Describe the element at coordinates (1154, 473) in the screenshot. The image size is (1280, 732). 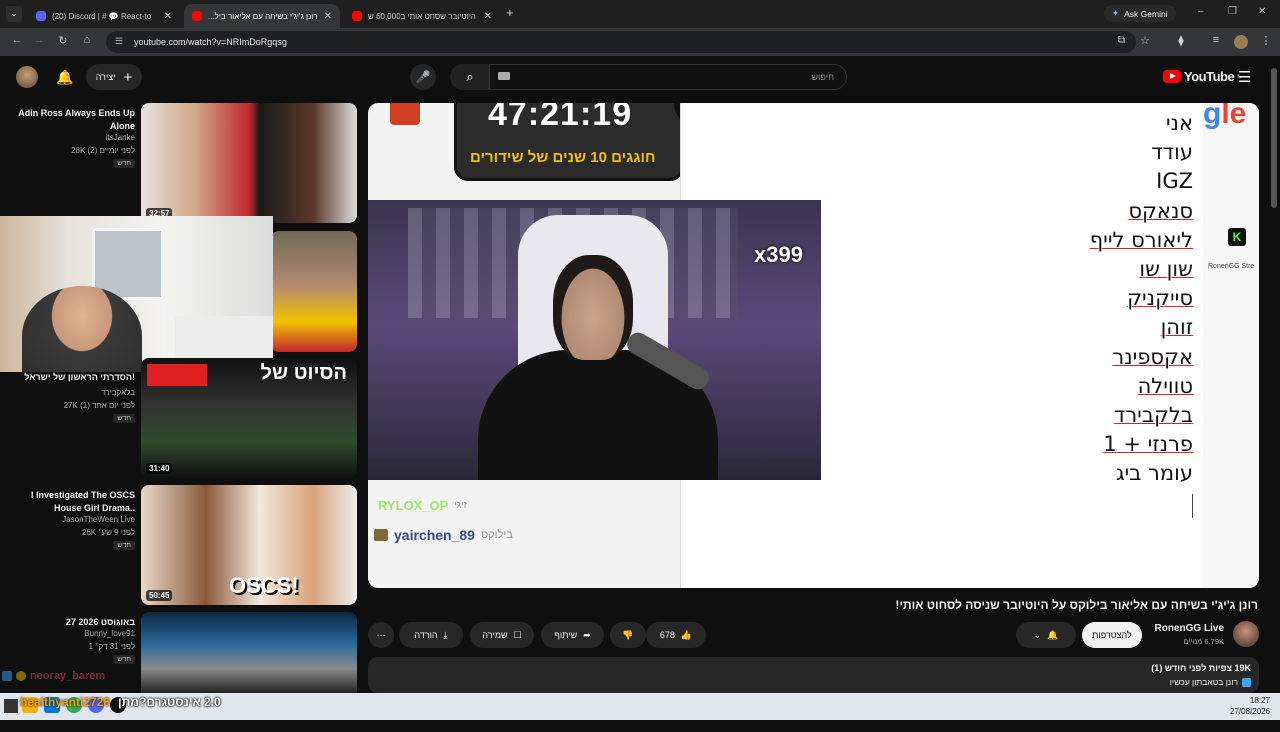
I see `name-entry: עומר ביג` at that location.